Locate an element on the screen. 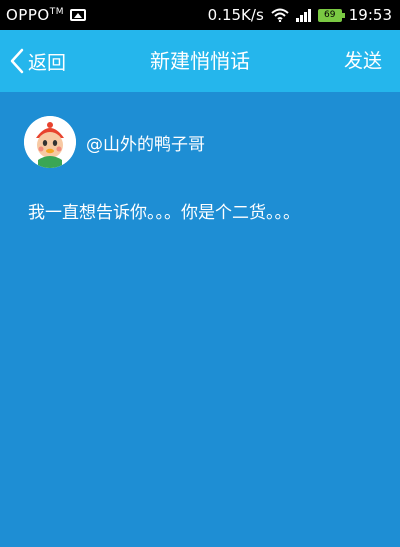 The width and height of the screenshot is (400, 547). status-left: OPPOTM is located at coordinates (46, 15).